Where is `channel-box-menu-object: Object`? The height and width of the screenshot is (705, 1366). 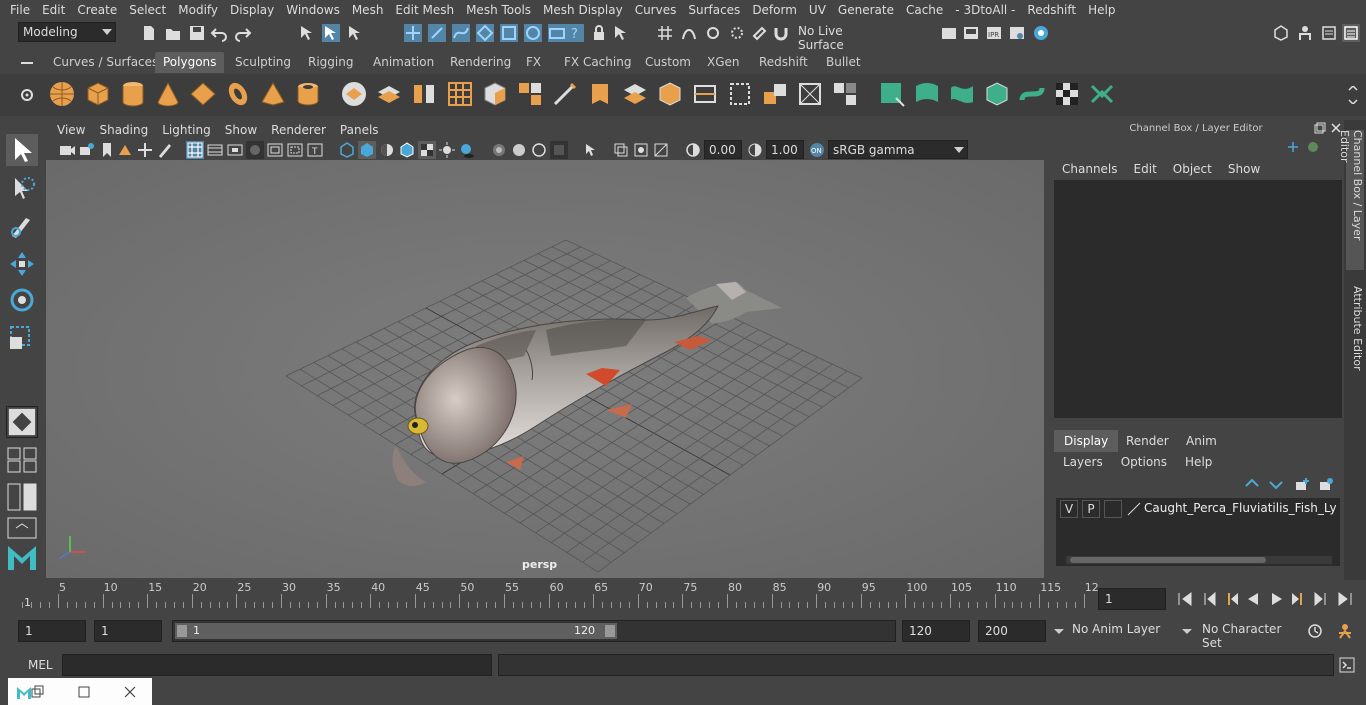 channel-box-menu-object: Object is located at coordinates (1192, 170).